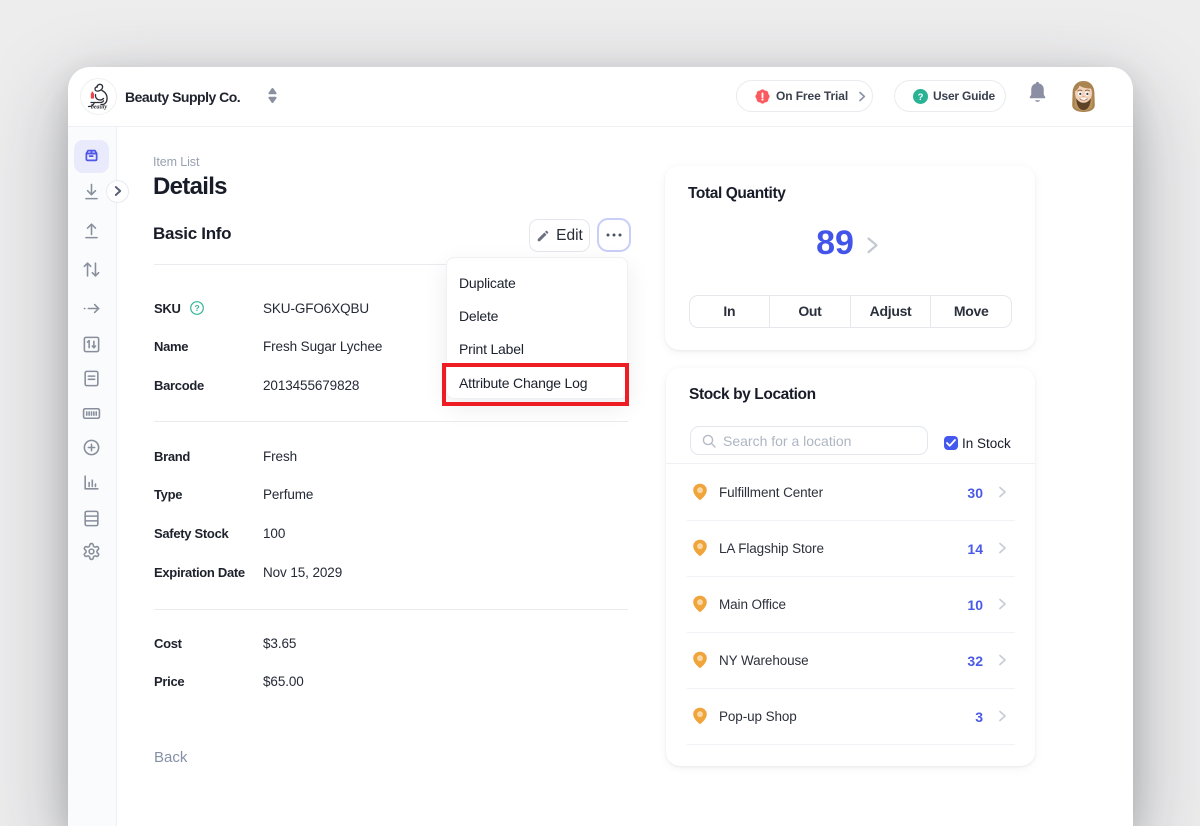 Image resolution: width=1200 pixels, height=826 pixels. Describe the element at coordinates (99, 108) in the screenshot. I see `svg-text: beauty` at that location.